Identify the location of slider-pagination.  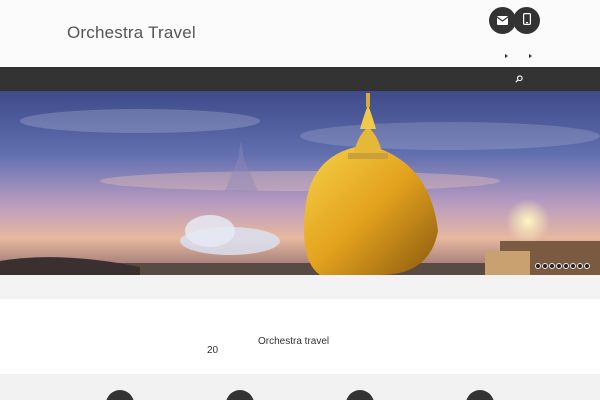
(562, 266).